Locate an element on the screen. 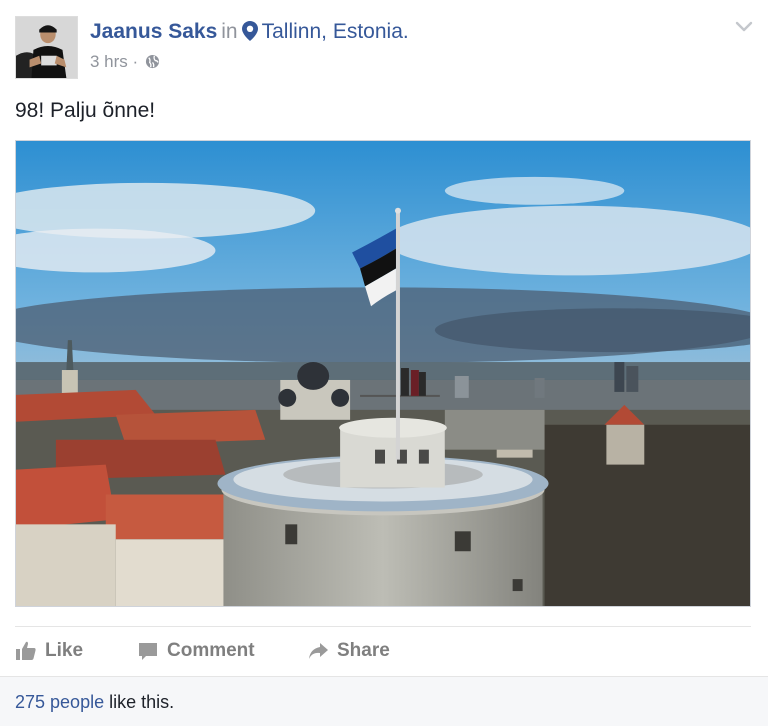  avatar is located at coordinates (46, 47).